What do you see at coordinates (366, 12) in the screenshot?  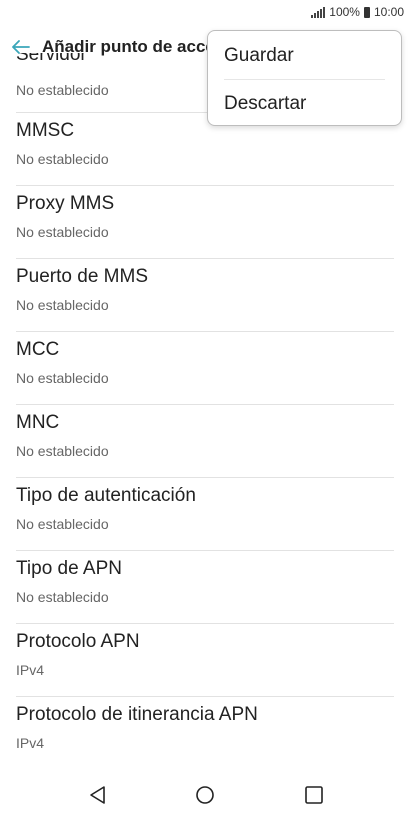 I see `battery-icon` at bounding box center [366, 12].